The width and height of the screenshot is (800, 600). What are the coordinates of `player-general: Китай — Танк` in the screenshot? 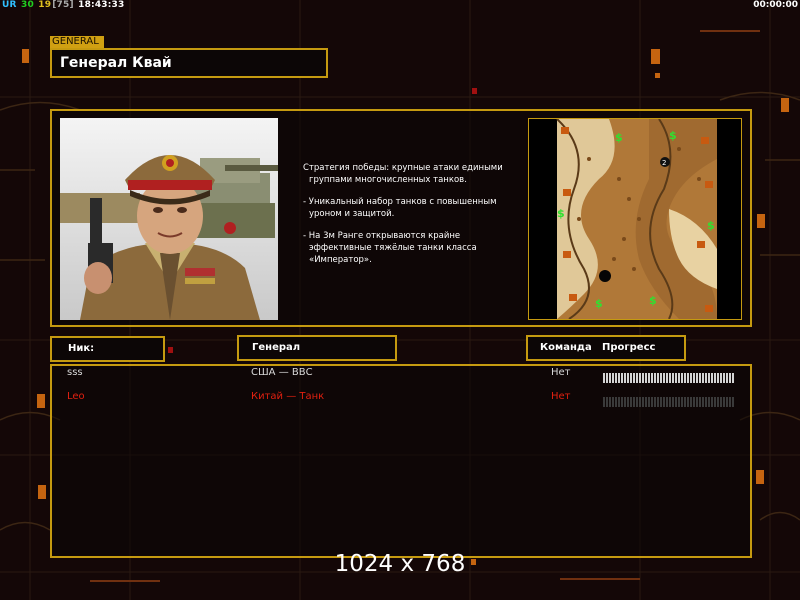 It's located at (288, 396).